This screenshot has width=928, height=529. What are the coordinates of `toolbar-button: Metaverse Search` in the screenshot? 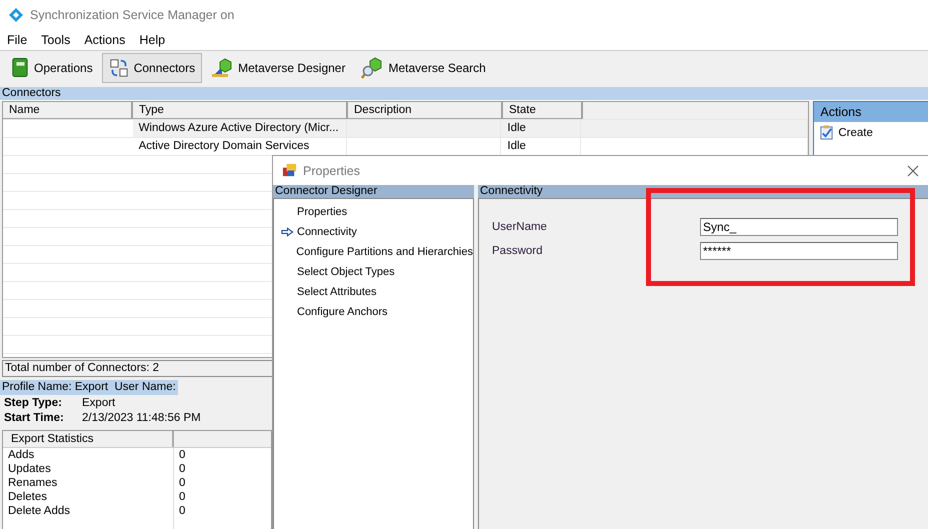 It's located at (423, 67).